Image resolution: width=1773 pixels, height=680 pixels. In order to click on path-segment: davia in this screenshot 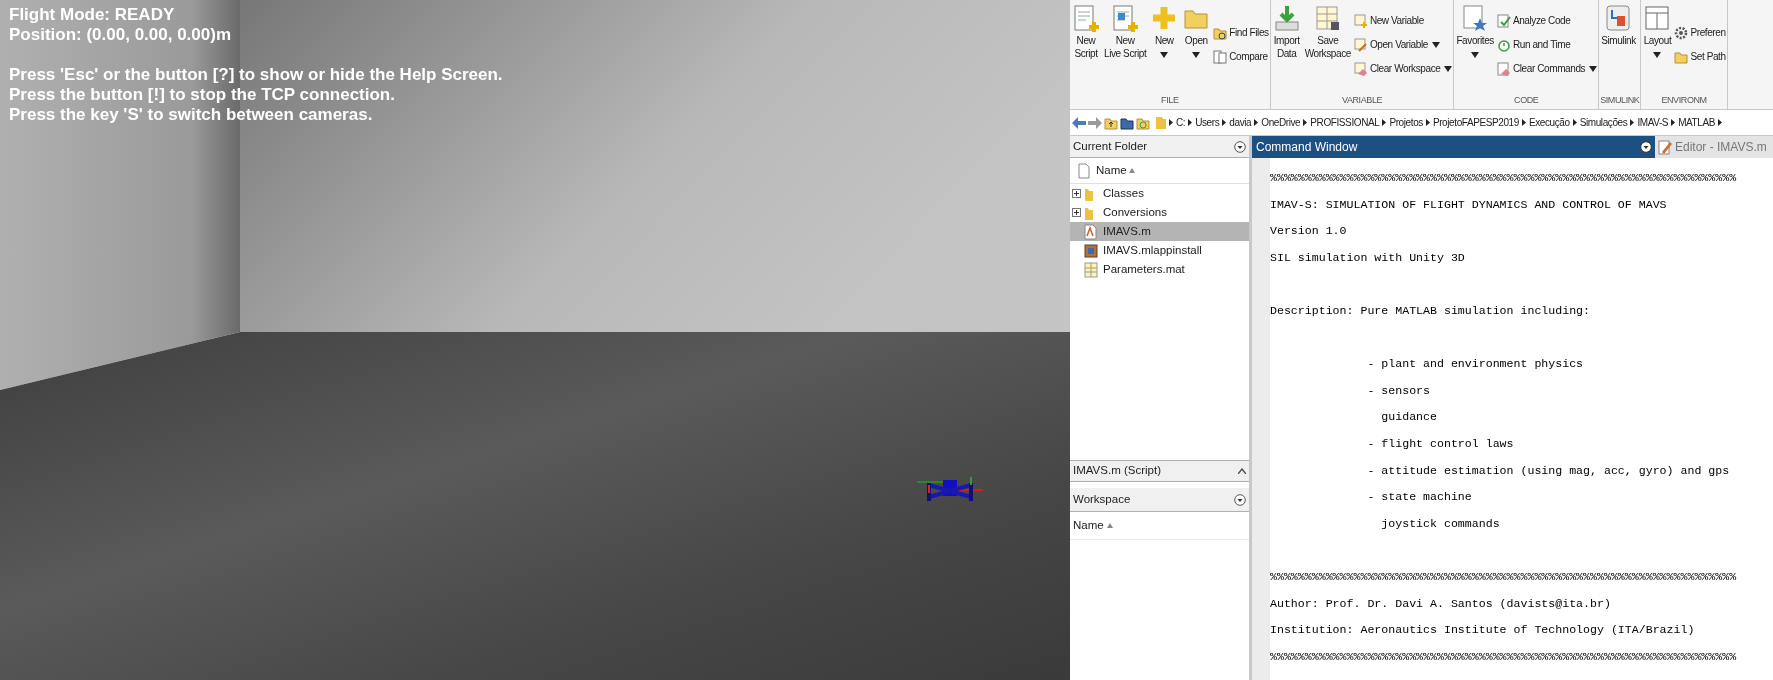, I will do `click(1240, 122)`.